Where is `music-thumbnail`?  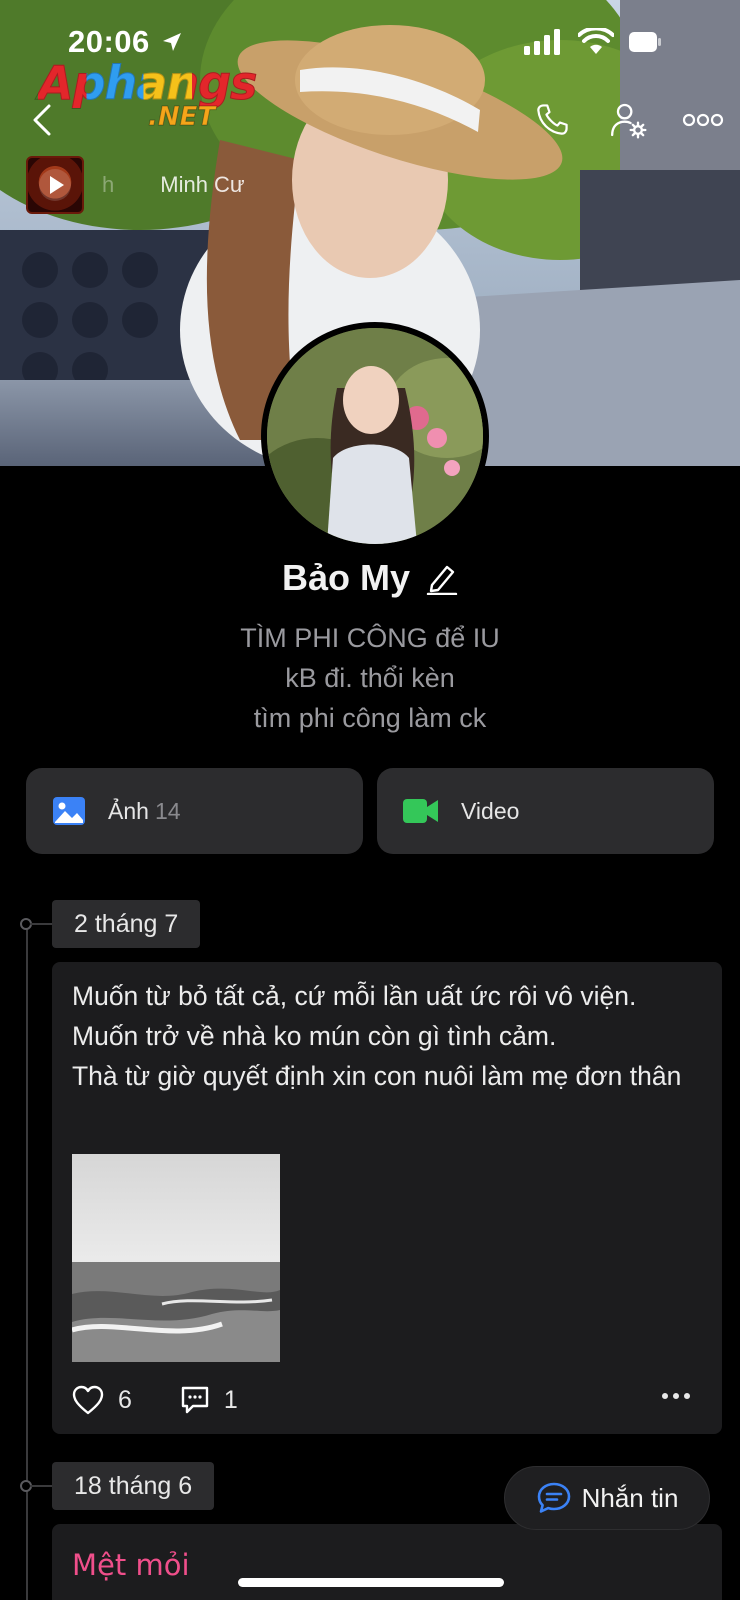 music-thumbnail is located at coordinates (55, 185).